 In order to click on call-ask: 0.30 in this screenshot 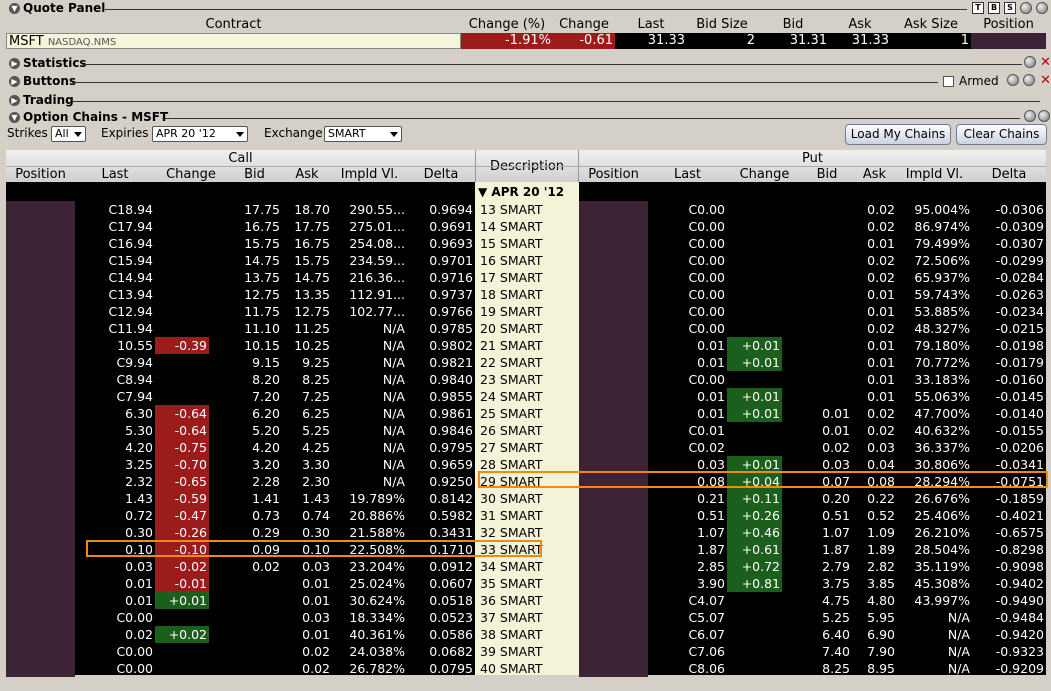, I will do `click(307, 532)`.